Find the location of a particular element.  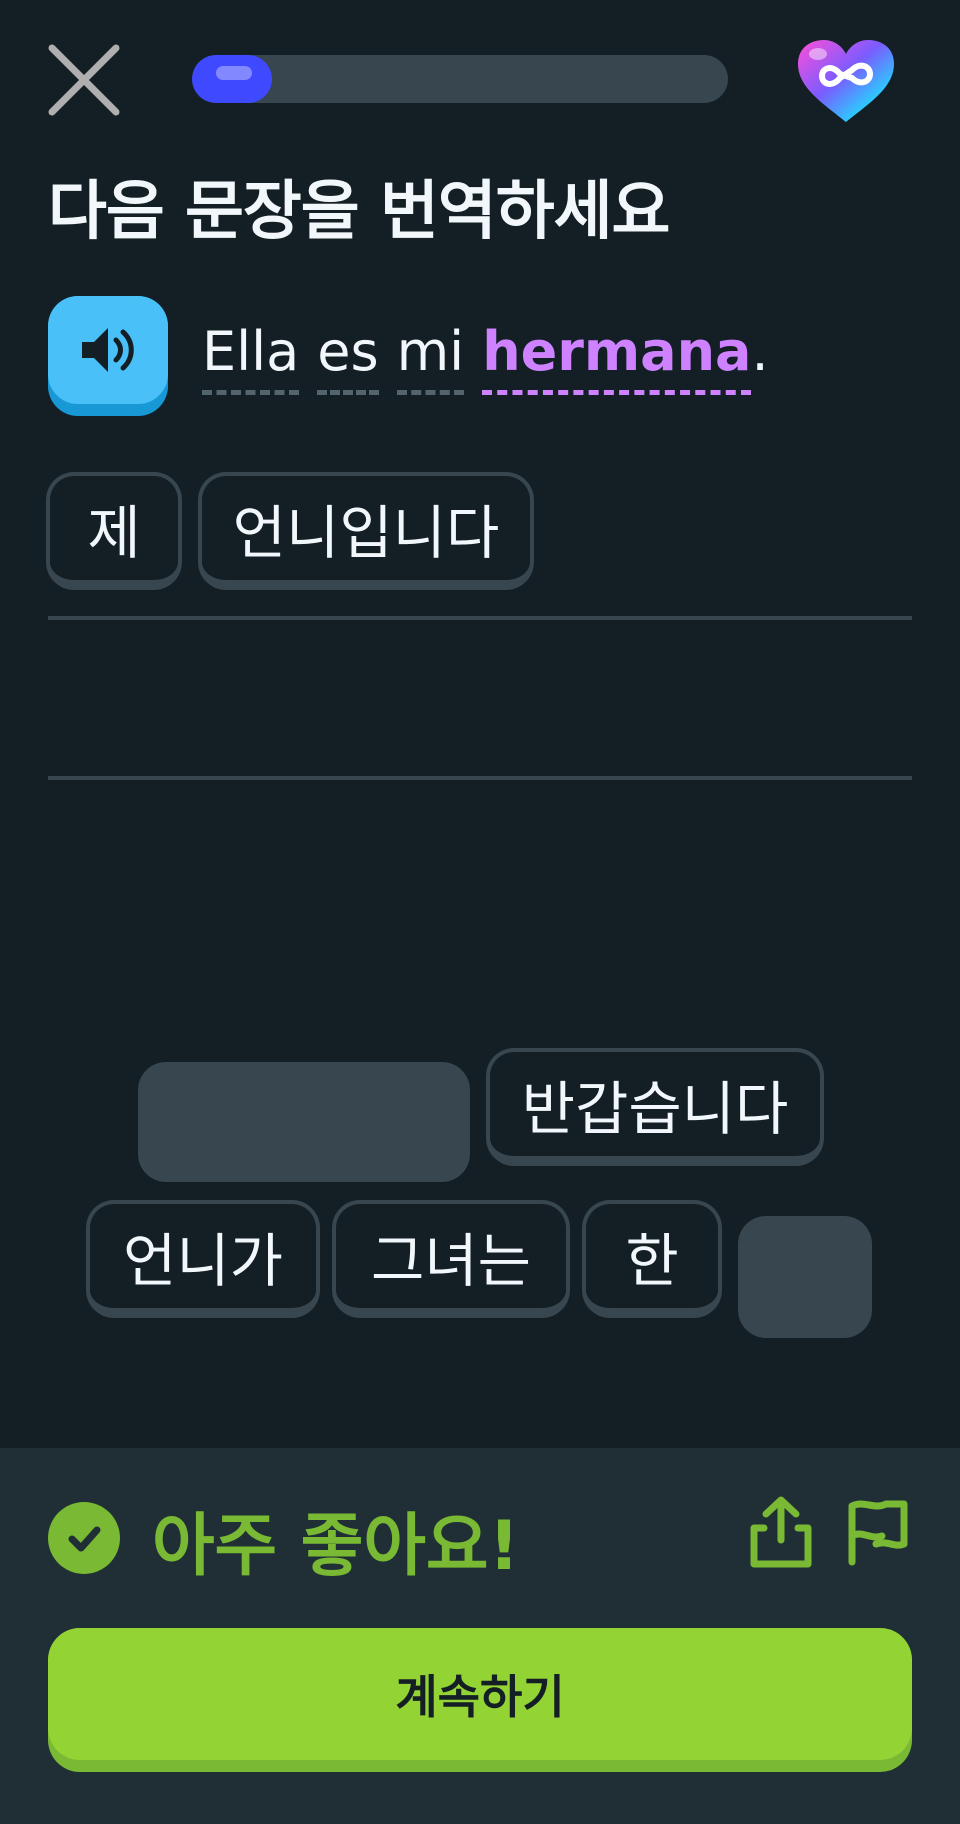

close-icon is located at coordinates (84, 80).